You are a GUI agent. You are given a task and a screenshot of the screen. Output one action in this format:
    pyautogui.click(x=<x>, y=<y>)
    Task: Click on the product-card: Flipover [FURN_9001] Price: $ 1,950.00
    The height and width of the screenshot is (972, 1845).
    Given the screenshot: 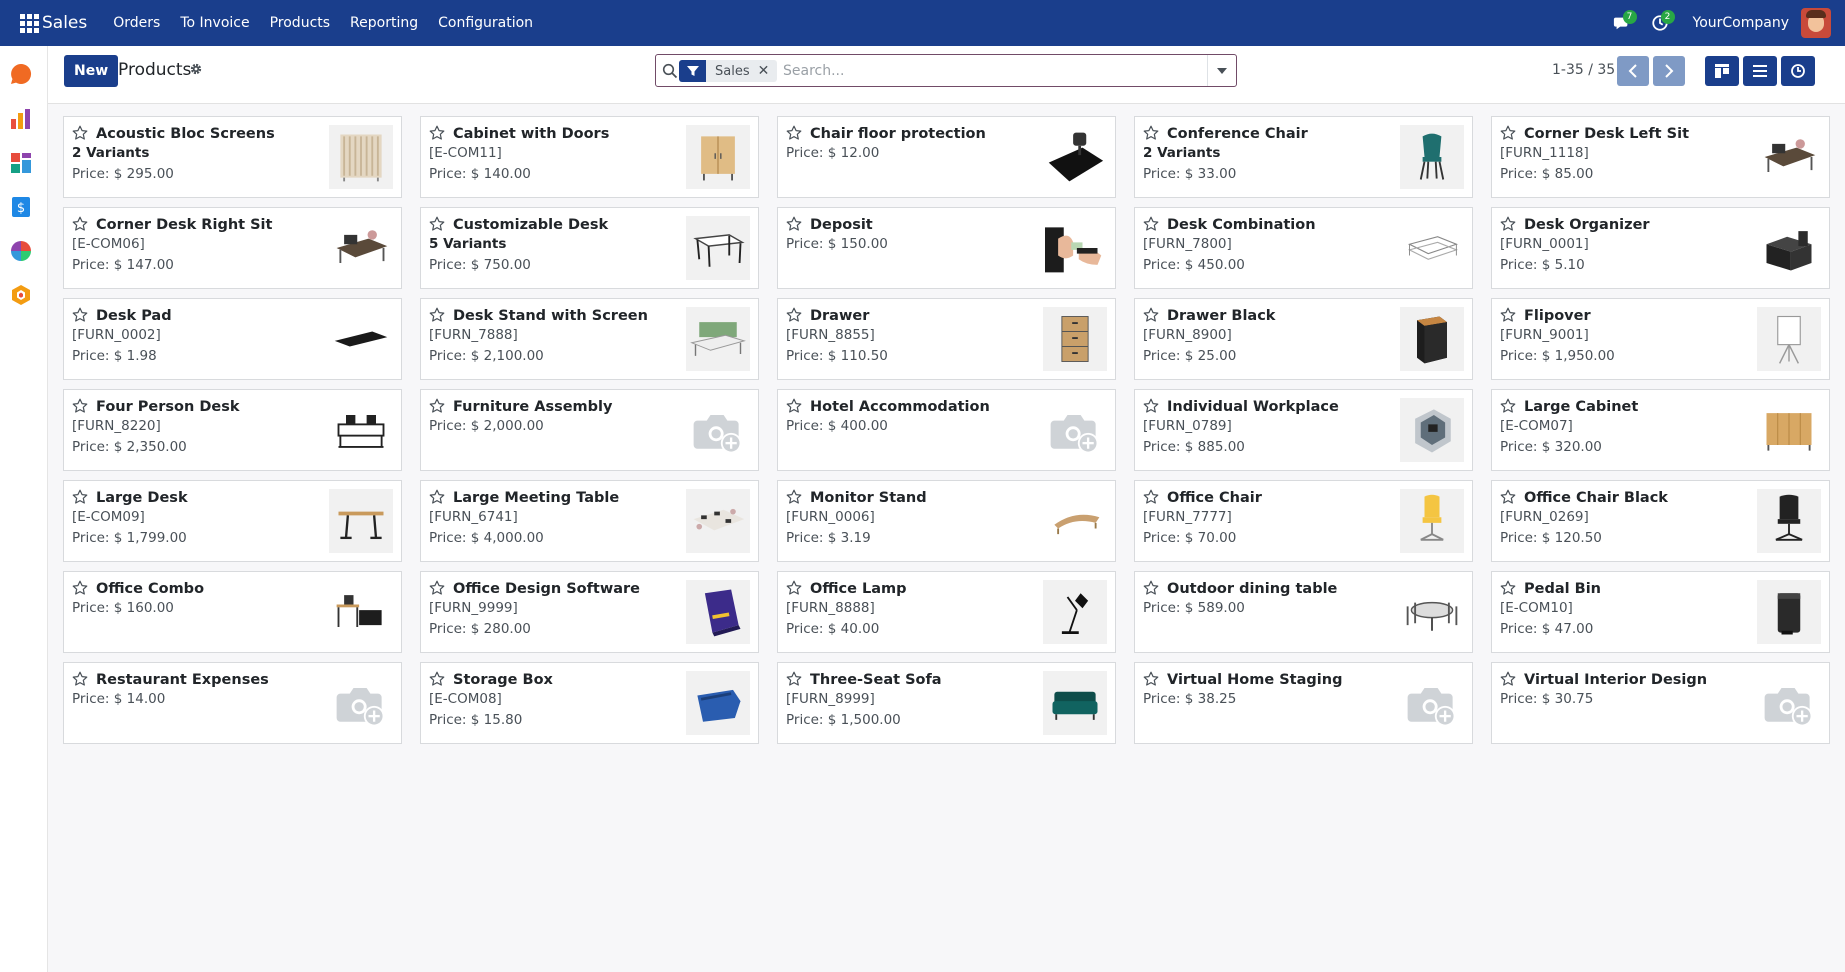 What is the action you would take?
    pyautogui.click(x=1660, y=339)
    